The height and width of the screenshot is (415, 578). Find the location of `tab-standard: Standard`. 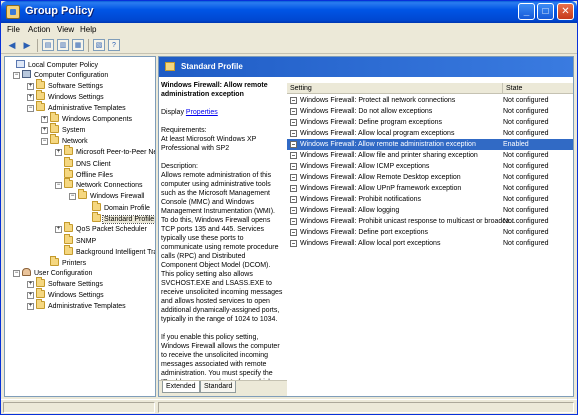

tab-standard: Standard is located at coordinates (218, 387).